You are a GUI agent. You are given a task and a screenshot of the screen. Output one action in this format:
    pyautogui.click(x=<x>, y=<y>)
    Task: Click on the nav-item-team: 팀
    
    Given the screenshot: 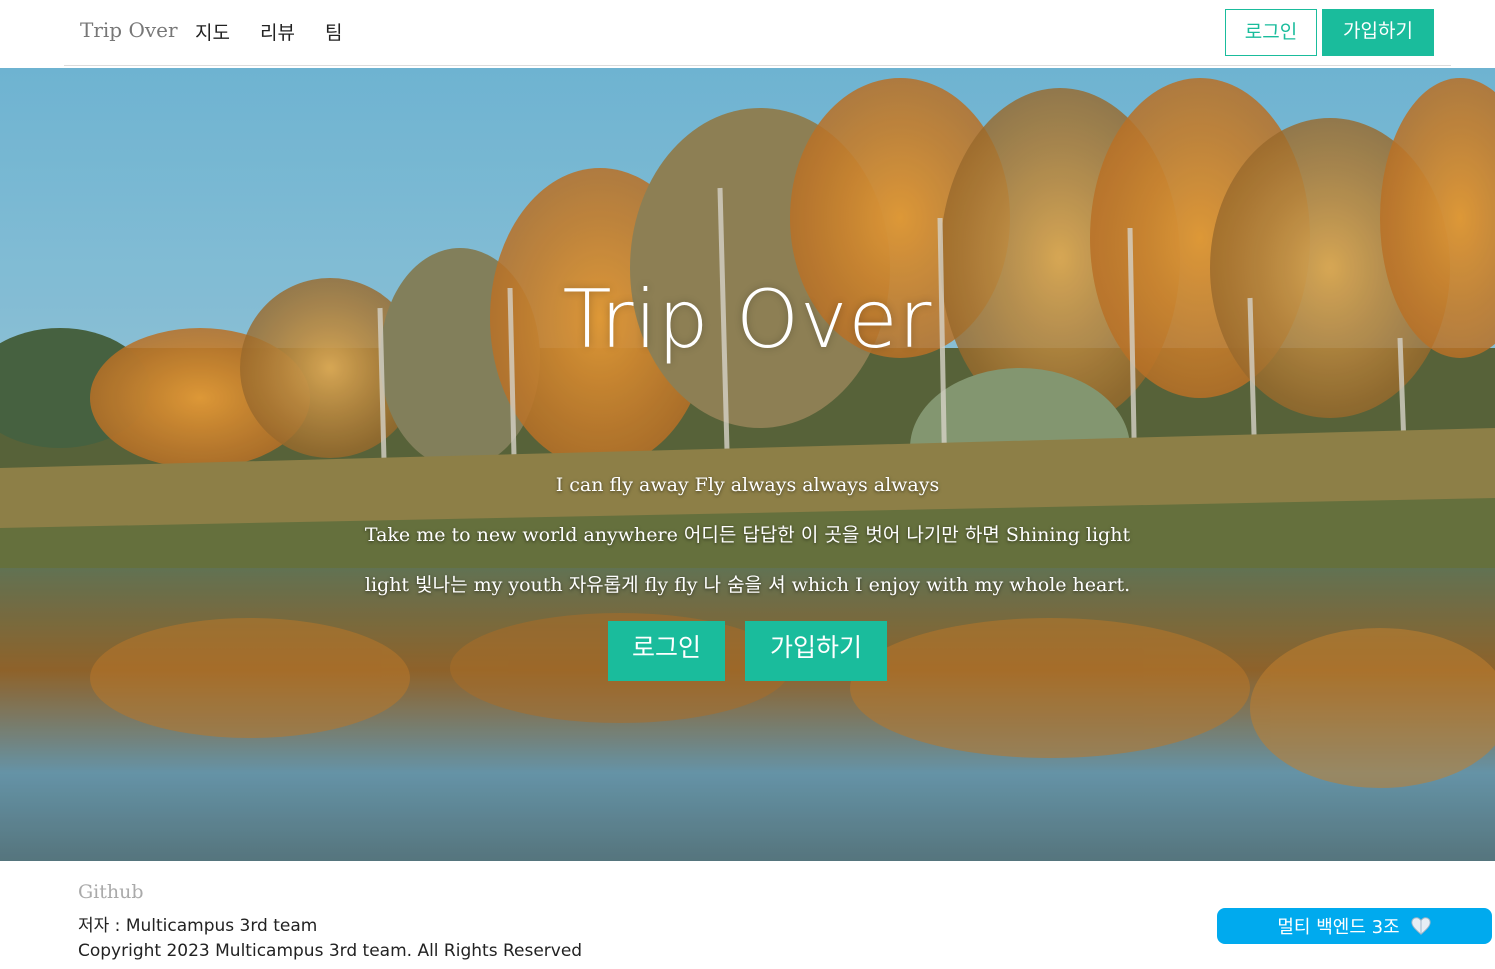 What is the action you would take?
    pyautogui.click(x=333, y=31)
    